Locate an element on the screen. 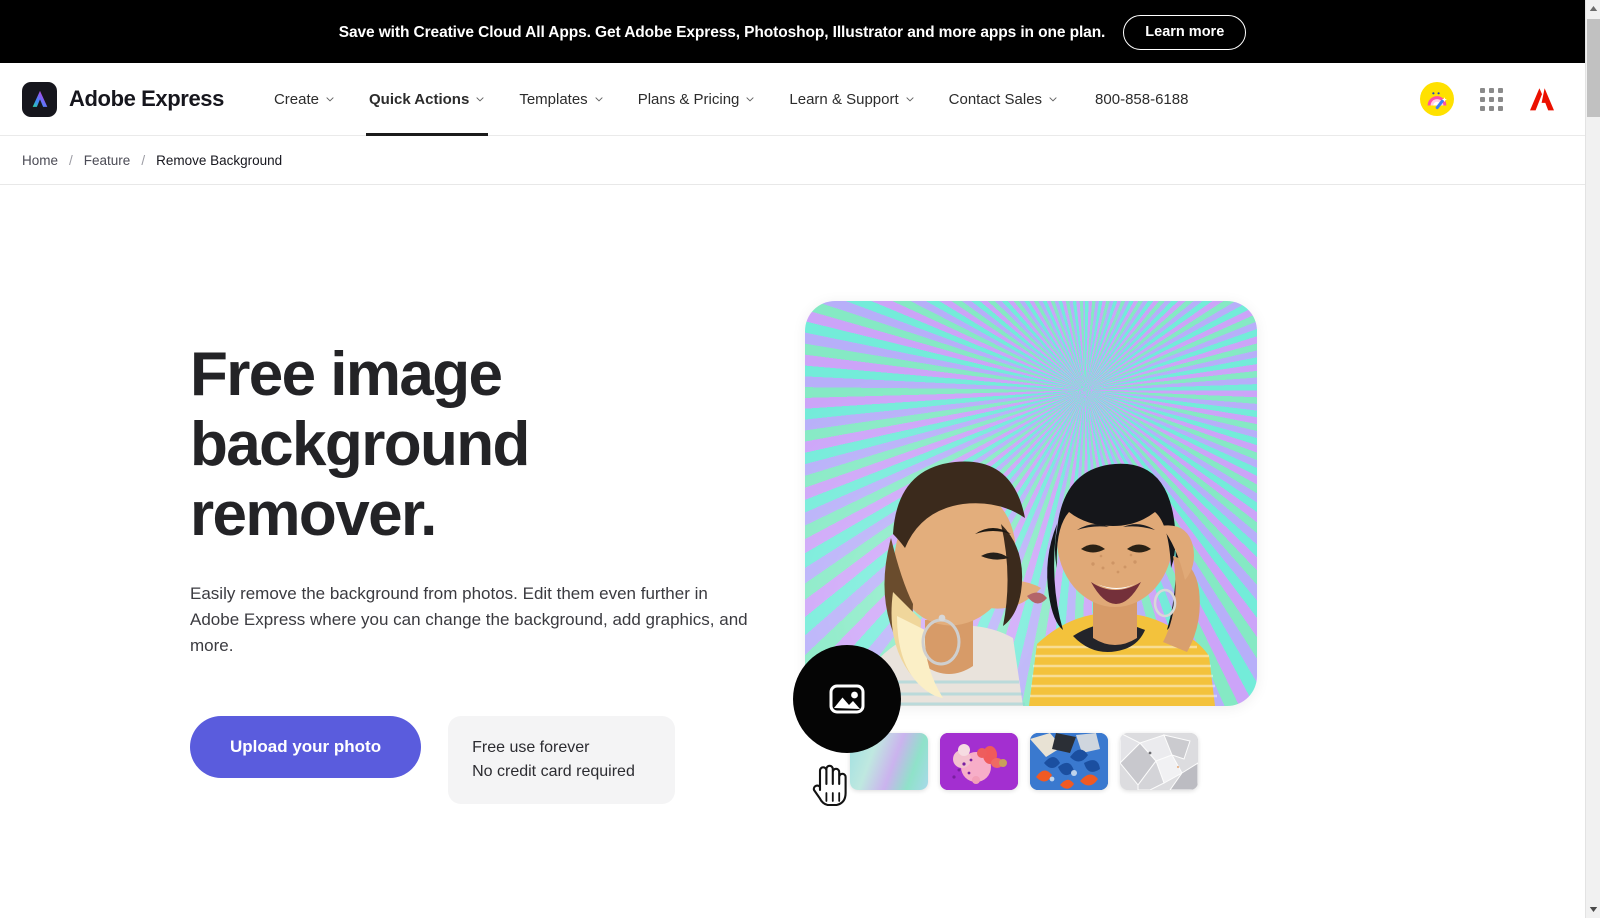 This screenshot has width=1600, height=918. nav-item-contact-sales-label: Contact Sales is located at coordinates (995, 99).